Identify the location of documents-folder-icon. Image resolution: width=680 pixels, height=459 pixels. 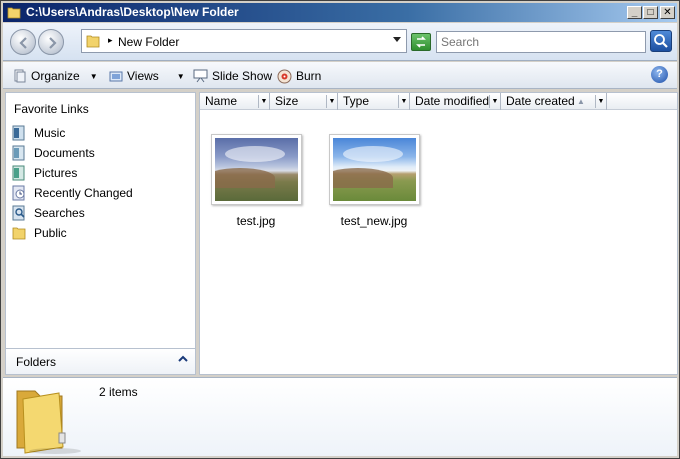
(18, 153).